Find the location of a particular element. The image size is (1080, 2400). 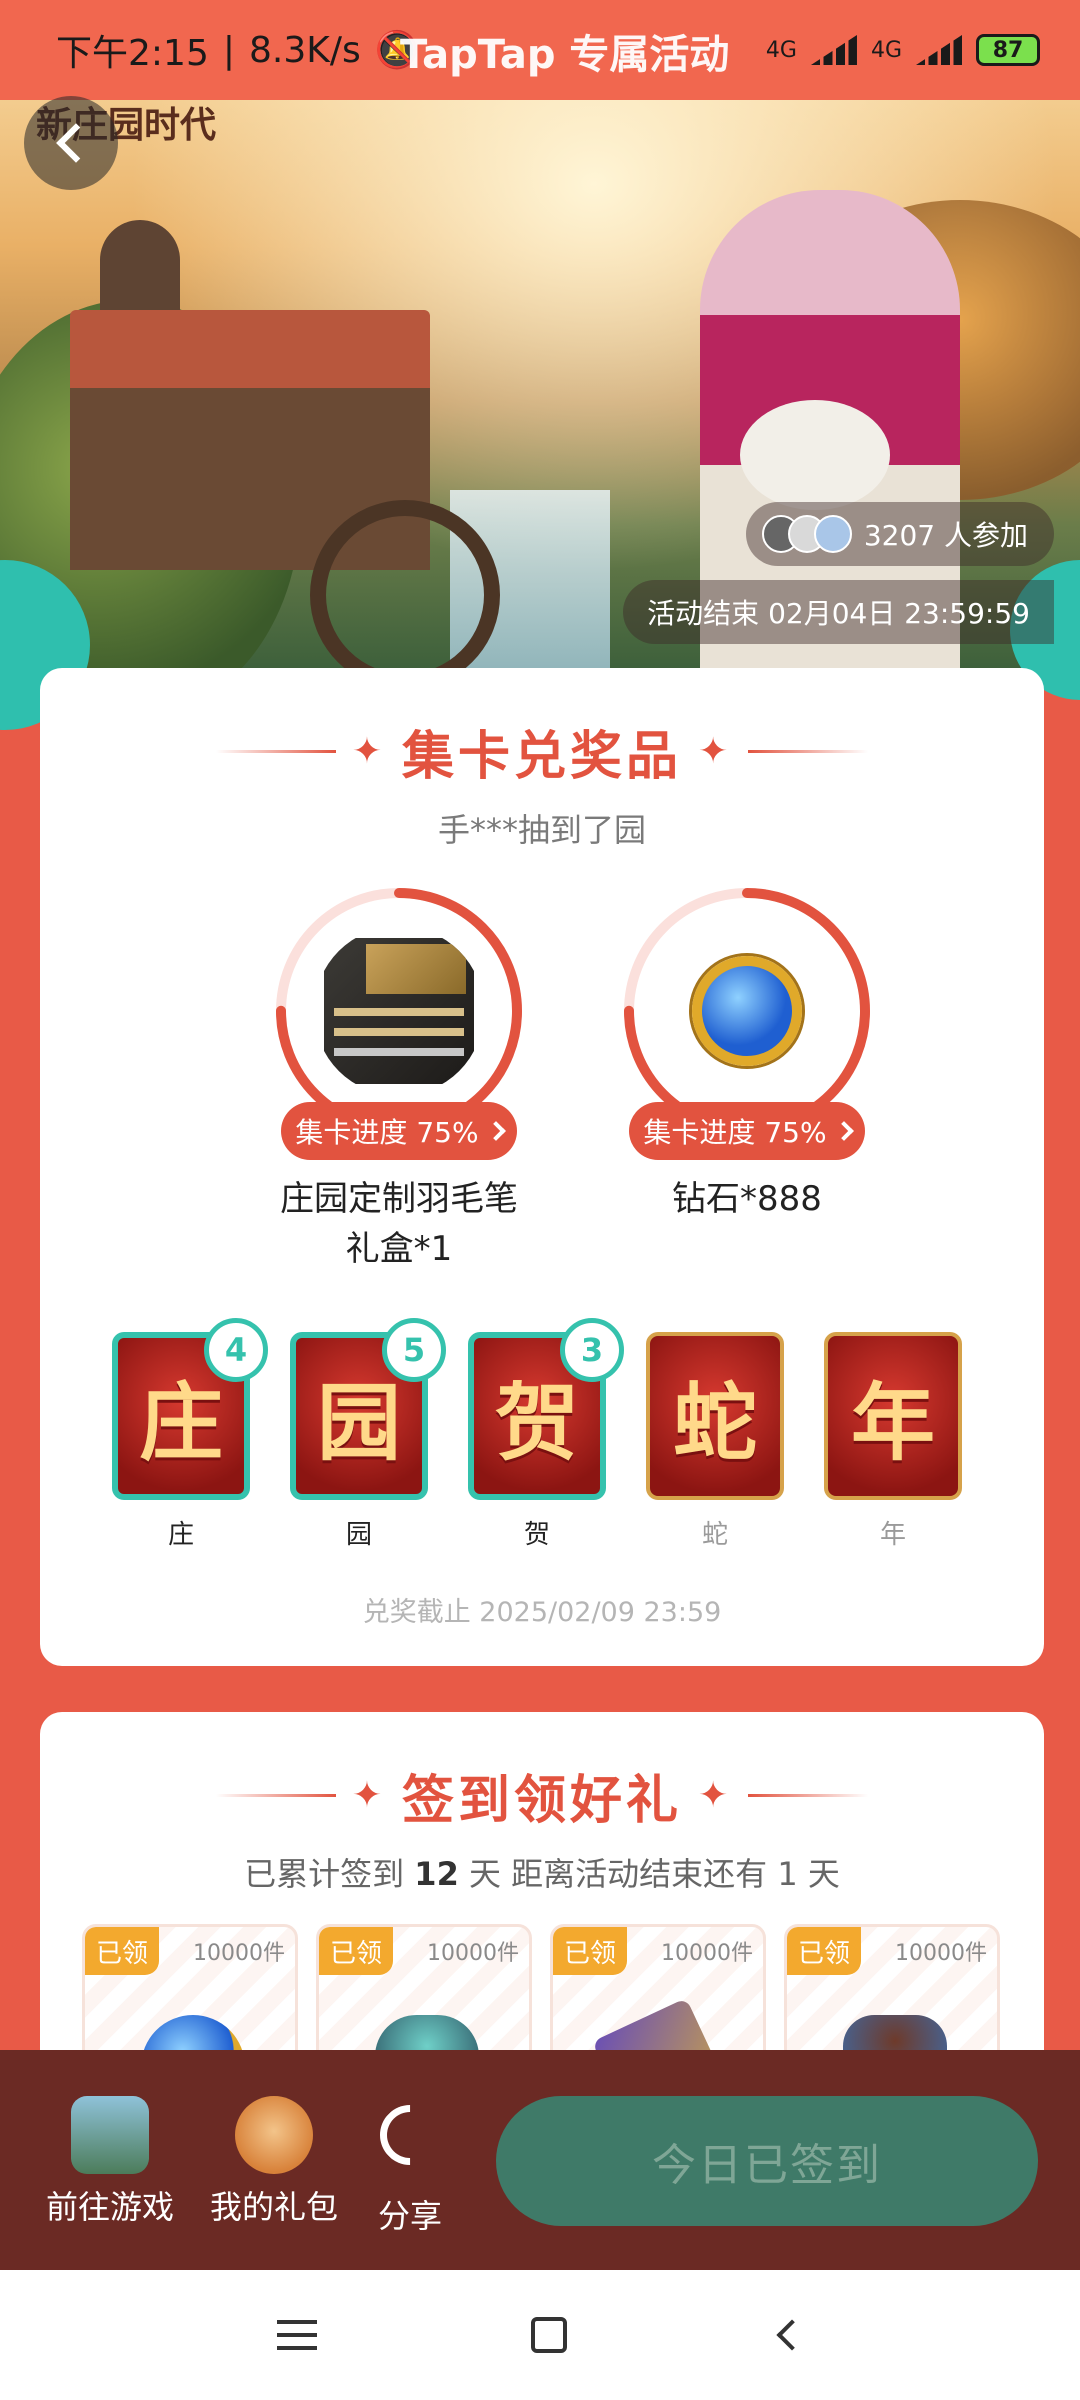

chevron-left-icon is located at coordinates (76, 143).